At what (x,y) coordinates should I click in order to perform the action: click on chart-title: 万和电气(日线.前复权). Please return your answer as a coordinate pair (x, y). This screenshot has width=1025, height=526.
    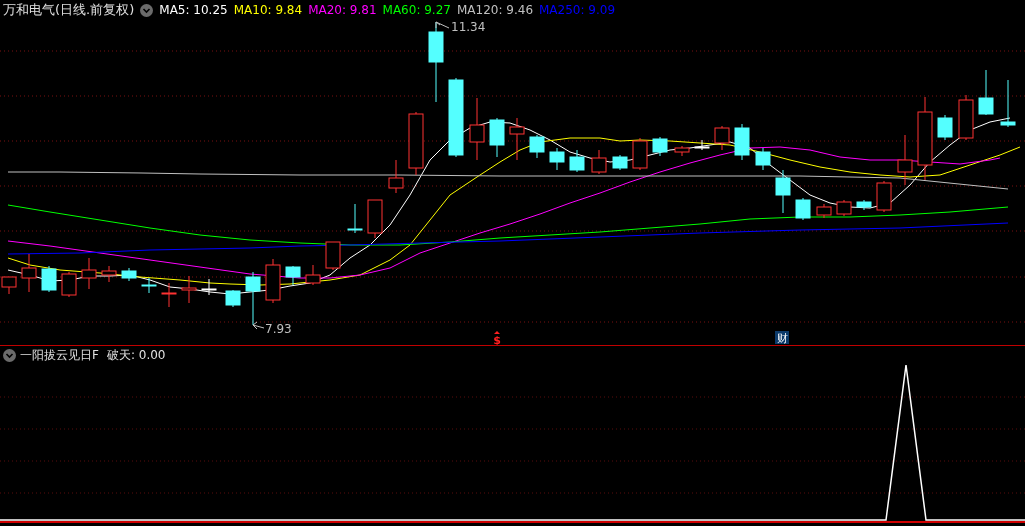
    Looking at the image, I should click on (69, 10).